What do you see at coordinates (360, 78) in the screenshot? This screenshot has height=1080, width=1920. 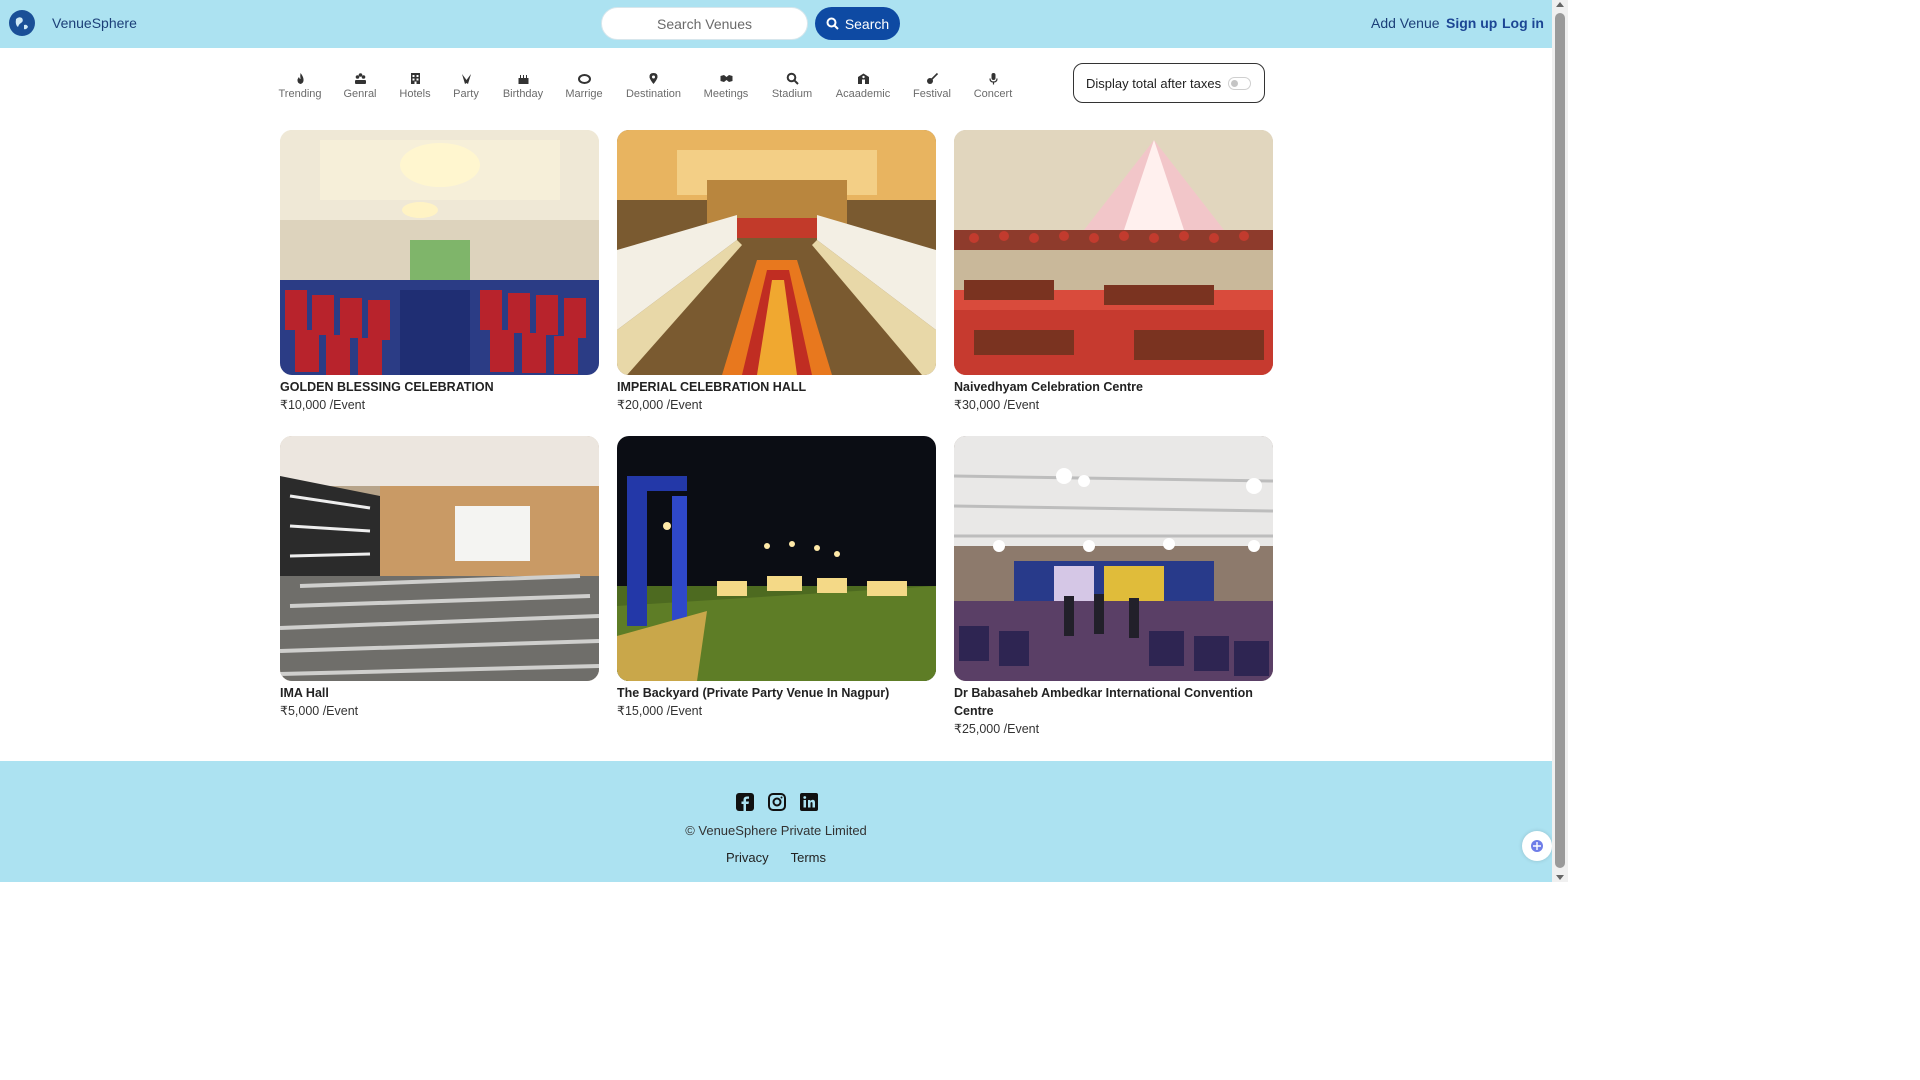 I see `people-icon` at bounding box center [360, 78].